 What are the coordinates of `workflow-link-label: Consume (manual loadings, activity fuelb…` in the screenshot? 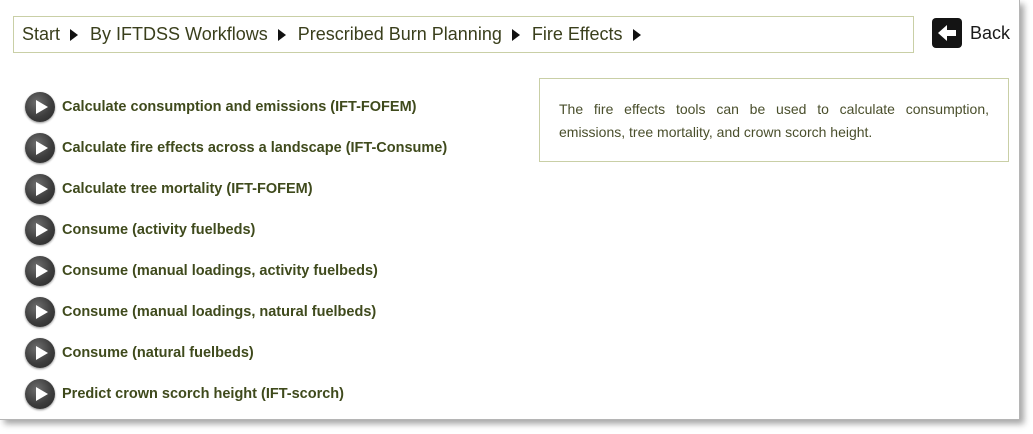 It's located at (220, 271).